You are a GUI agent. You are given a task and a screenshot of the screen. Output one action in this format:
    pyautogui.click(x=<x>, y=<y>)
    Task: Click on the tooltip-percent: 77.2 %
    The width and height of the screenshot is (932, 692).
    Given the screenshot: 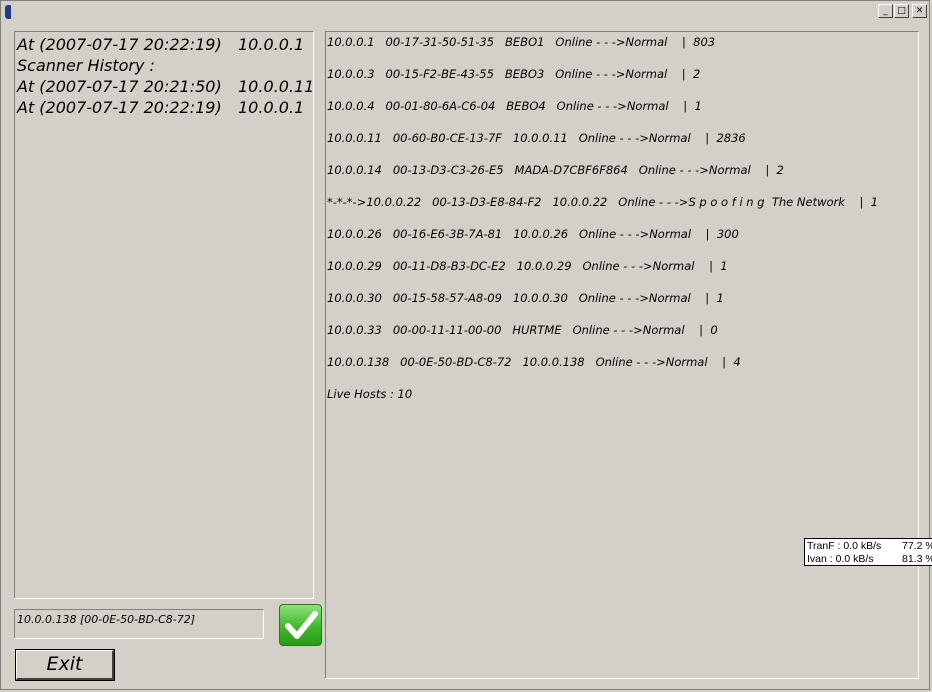 What is the action you would take?
    pyautogui.click(x=917, y=546)
    